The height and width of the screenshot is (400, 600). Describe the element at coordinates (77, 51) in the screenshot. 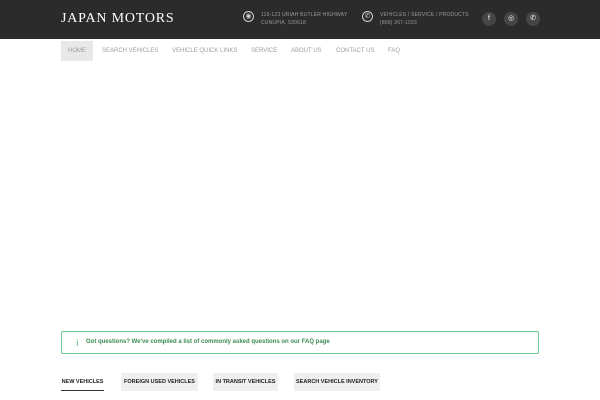

I see `nav-item-home: HOME` at that location.